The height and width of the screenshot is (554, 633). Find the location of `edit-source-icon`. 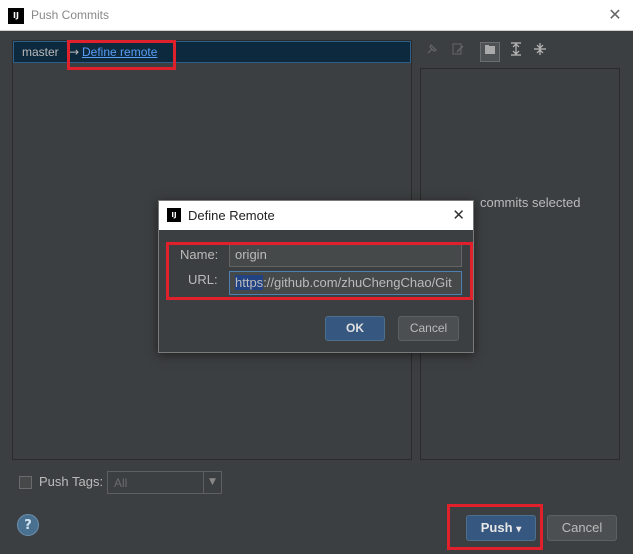

edit-source-icon is located at coordinates (458, 52).